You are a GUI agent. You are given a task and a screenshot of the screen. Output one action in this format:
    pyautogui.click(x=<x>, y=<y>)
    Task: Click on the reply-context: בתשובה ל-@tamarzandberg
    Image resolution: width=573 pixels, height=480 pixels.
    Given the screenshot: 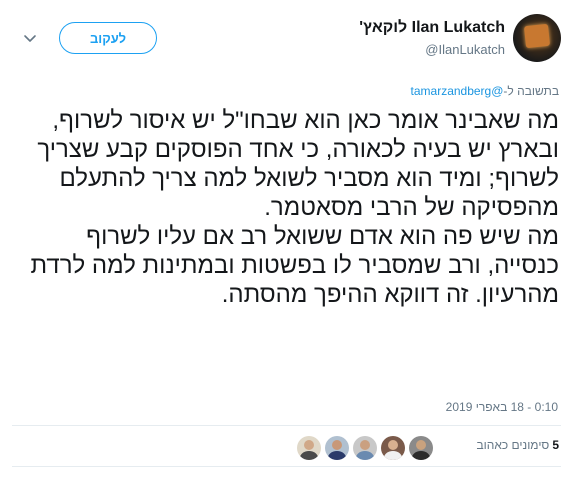 What is the action you would take?
    pyautogui.click(x=485, y=91)
    